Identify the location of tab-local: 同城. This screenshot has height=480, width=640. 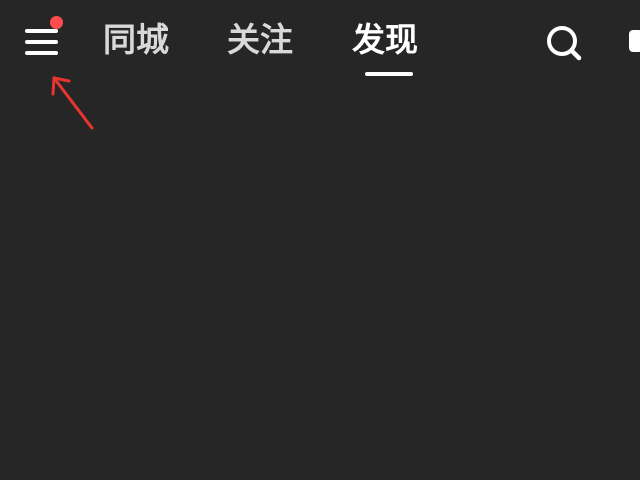
(136, 40).